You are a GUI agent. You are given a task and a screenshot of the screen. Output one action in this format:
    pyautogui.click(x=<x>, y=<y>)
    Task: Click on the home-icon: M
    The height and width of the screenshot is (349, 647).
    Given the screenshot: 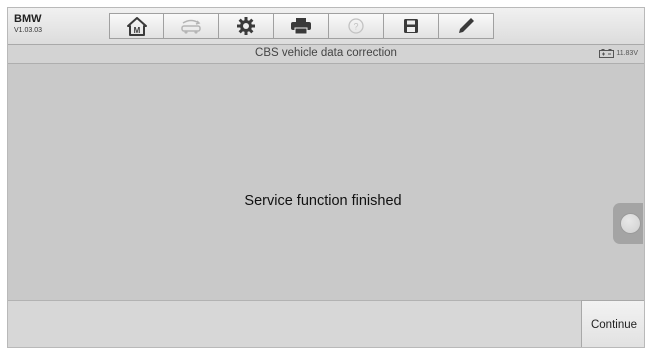 What is the action you would take?
    pyautogui.click(x=136, y=26)
    